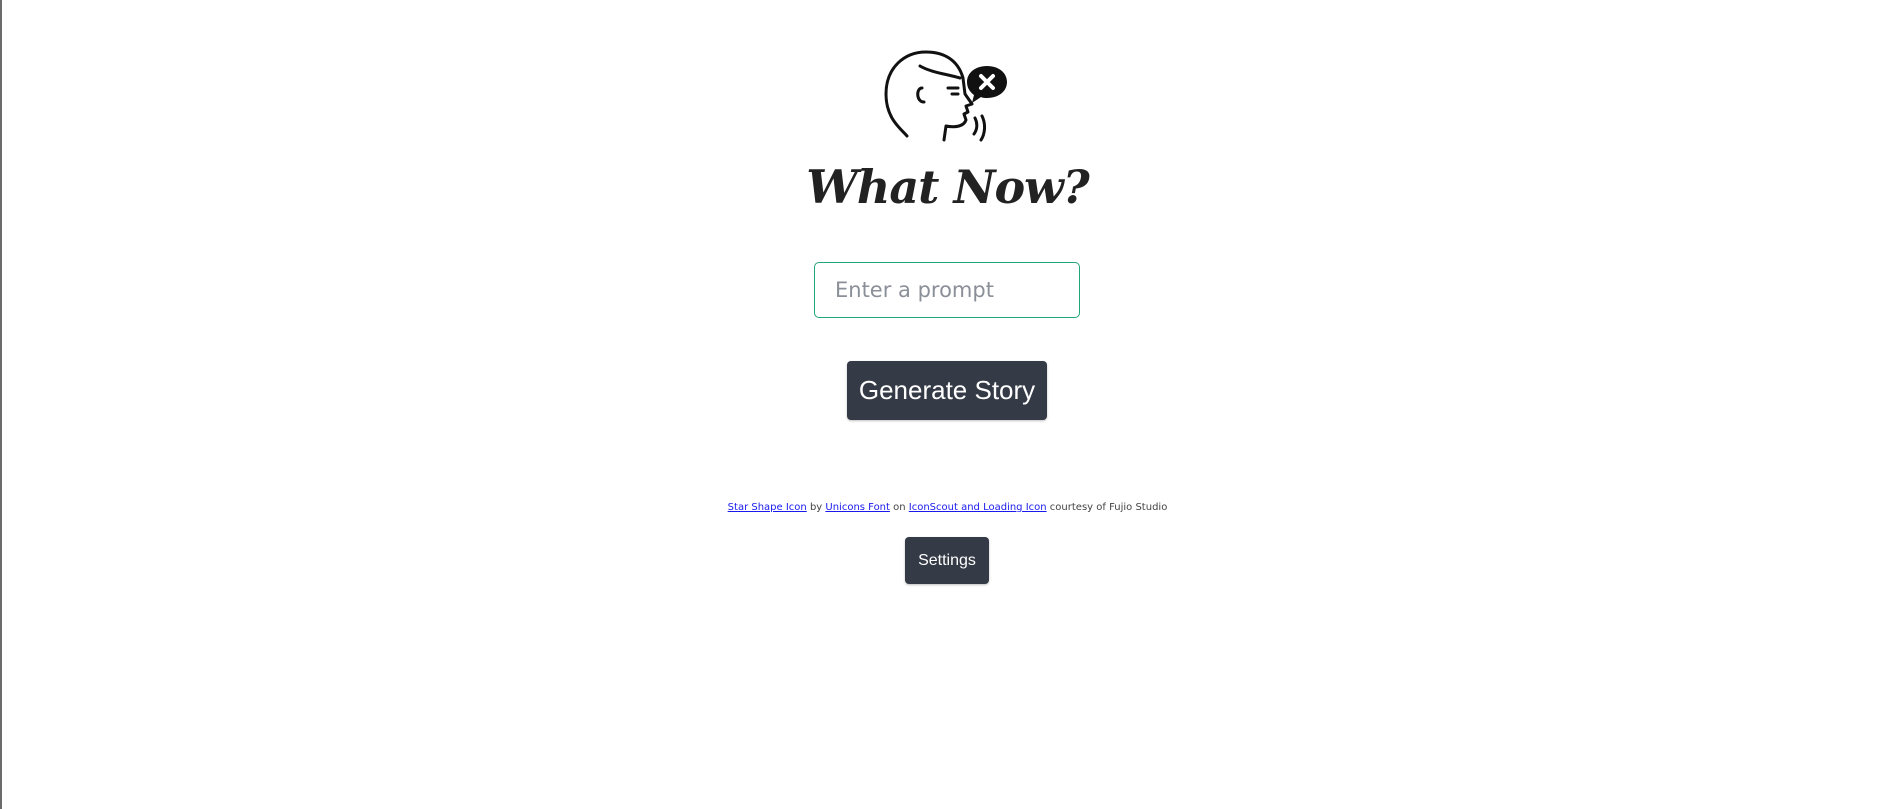 The width and height of the screenshot is (1891, 809). I want to click on unicons-font-link: Unicons Font, so click(857, 507).